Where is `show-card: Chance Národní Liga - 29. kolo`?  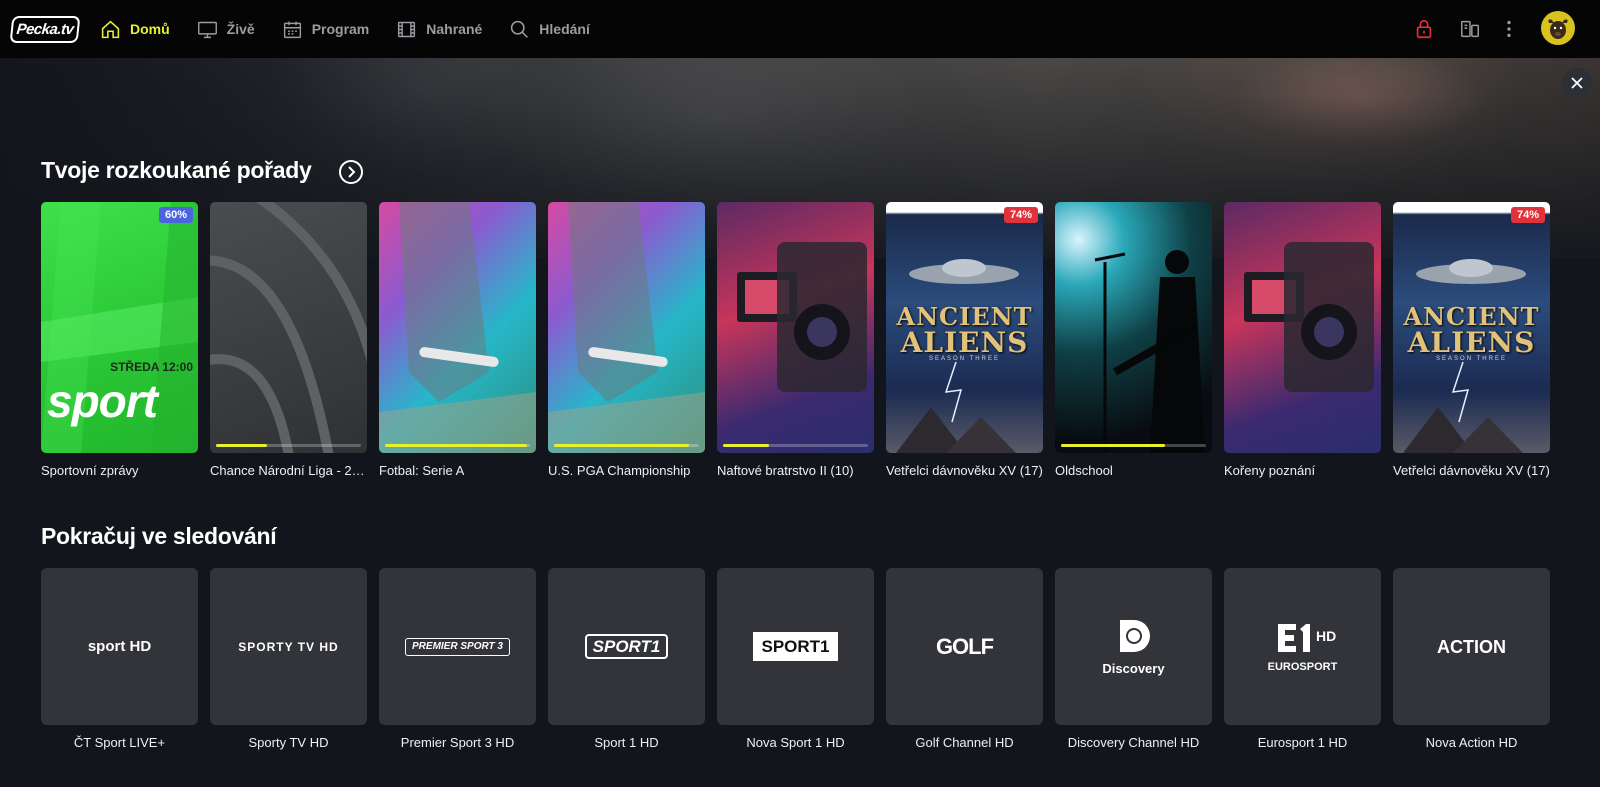 show-card: Chance Národní Liga - 29. kolo is located at coordinates (288, 340).